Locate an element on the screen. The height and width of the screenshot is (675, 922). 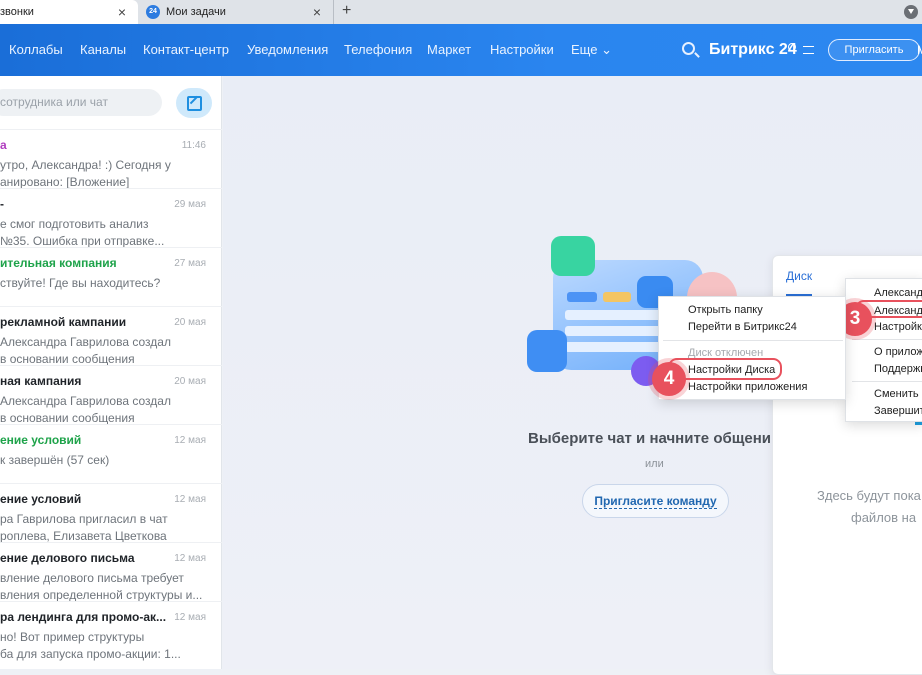
chat-title: рекламной кампании is located at coordinates (63, 322).